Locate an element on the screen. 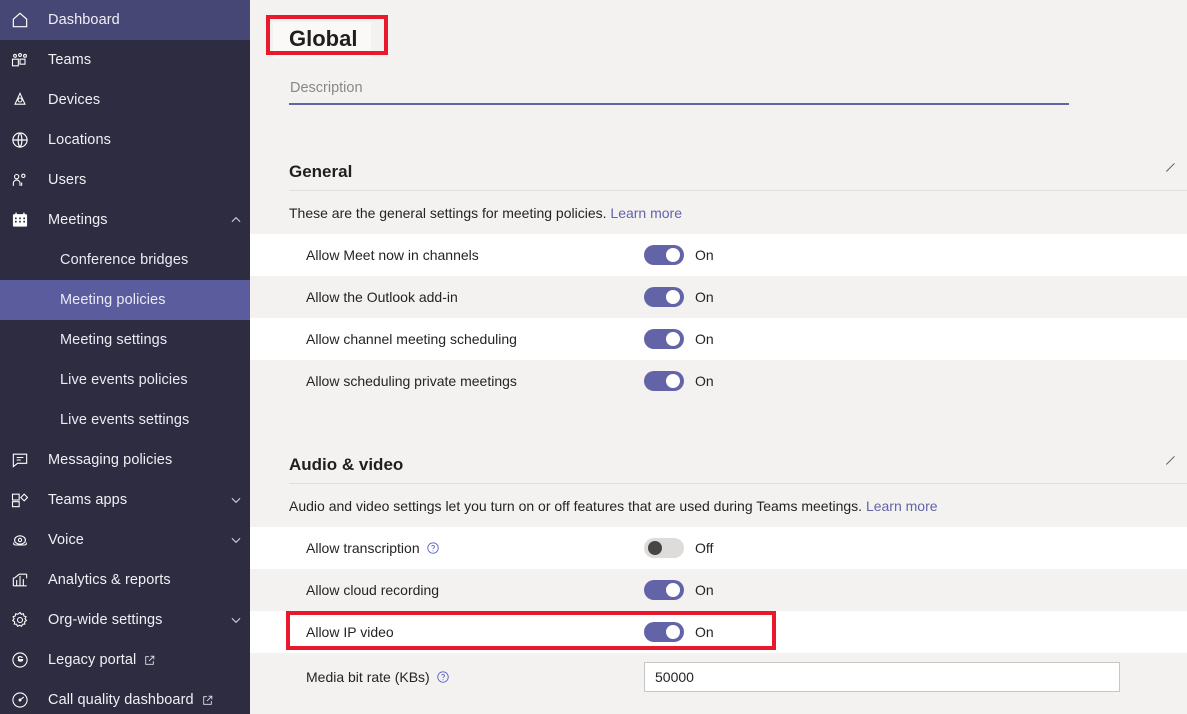 This screenshot has width=1187, height=714. description-input is located at coordinates (679, 91).